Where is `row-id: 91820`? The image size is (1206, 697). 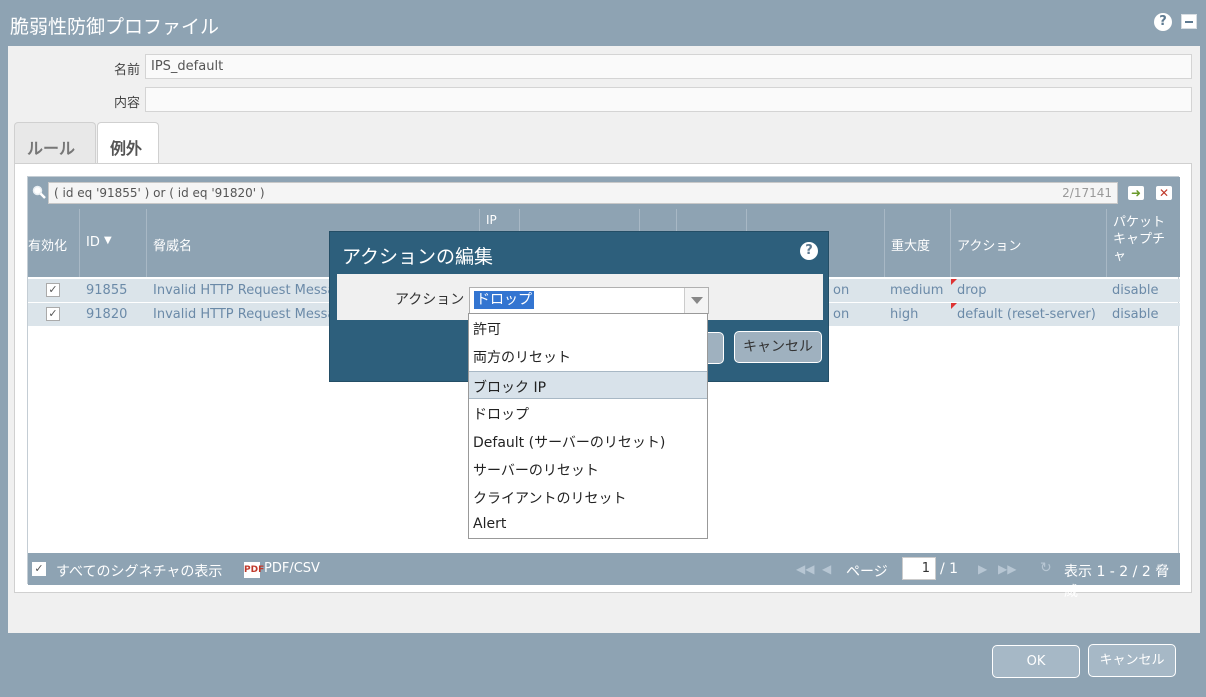 row-id: 91820 is located at coordinates (107, 314).